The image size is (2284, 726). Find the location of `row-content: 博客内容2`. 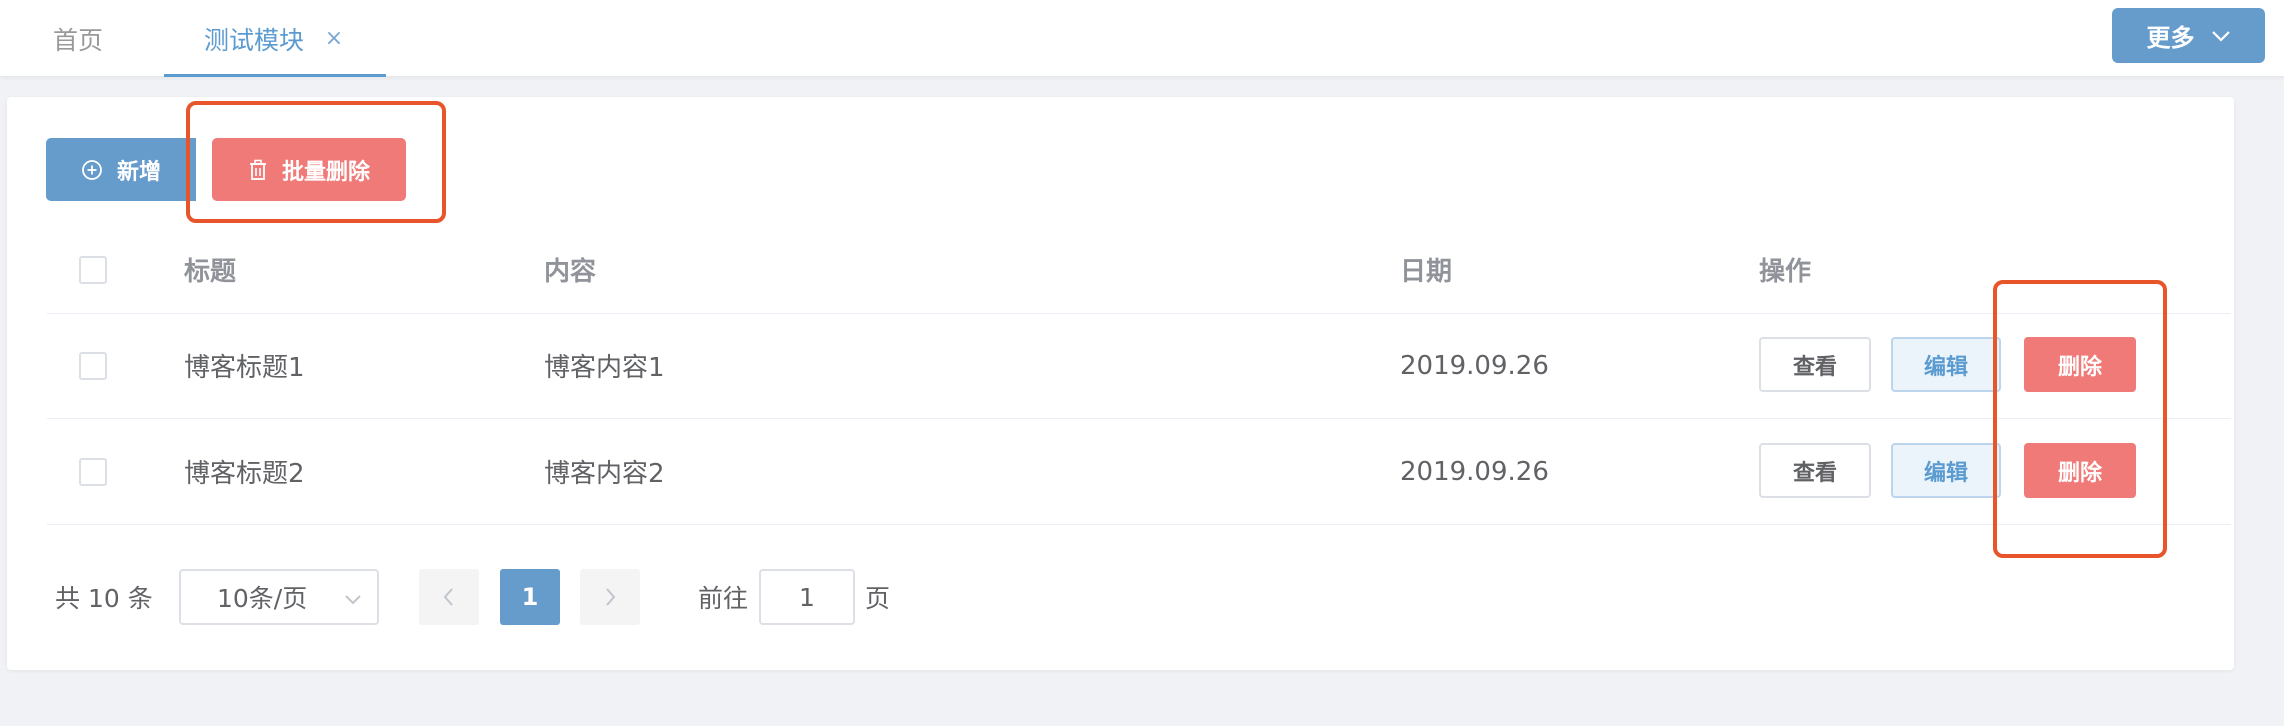

row-content: 博客内容2 is located at coordinates (604, 474).